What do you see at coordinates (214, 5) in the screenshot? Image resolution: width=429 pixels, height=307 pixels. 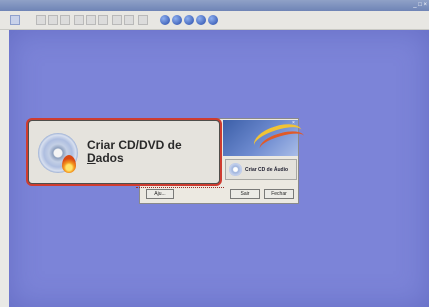 I see `title-bar: _ □ ×` at bounding box center [214, 5].